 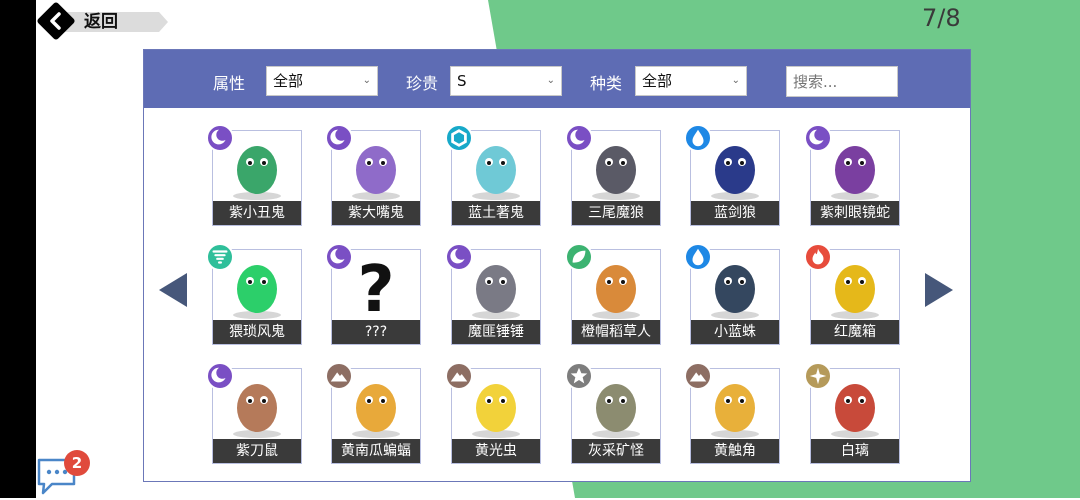 What do you see at coordinates (254, 175) in the screenshot?
I see `creature-card: 紫小丑鬼` at bounding box center [254, 175].